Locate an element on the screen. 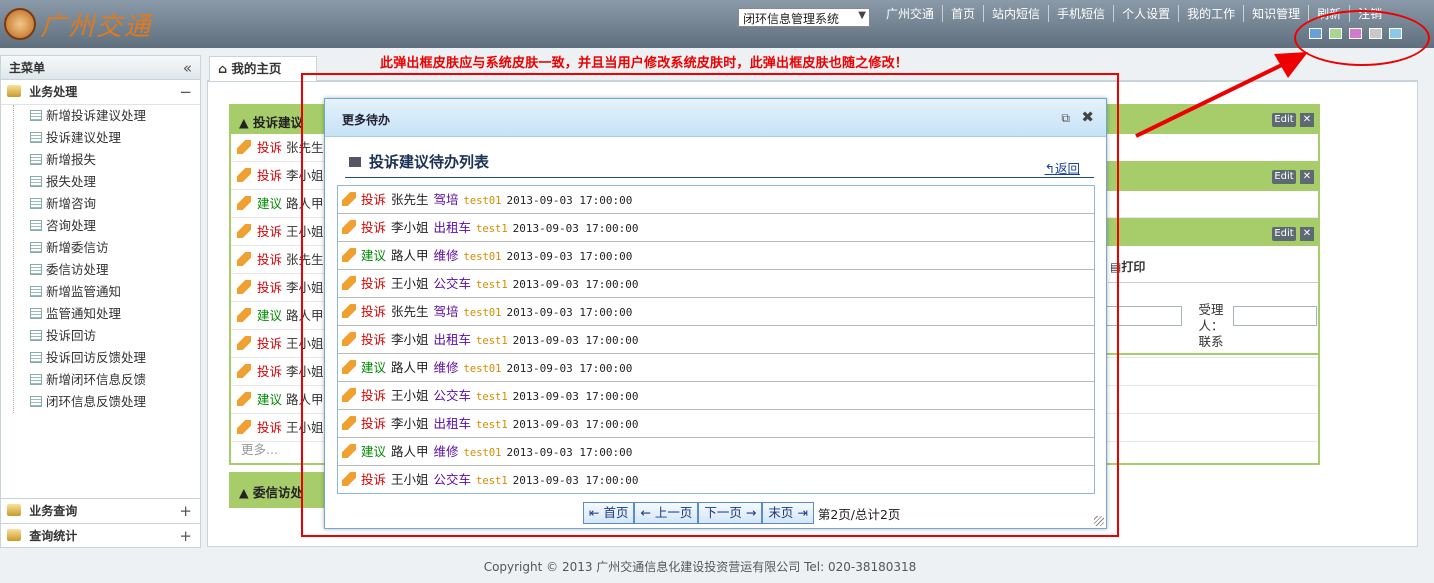 The image size is (1434, 583). sidebar-item-label: 新增报失 is located at coordinates (71, 159).